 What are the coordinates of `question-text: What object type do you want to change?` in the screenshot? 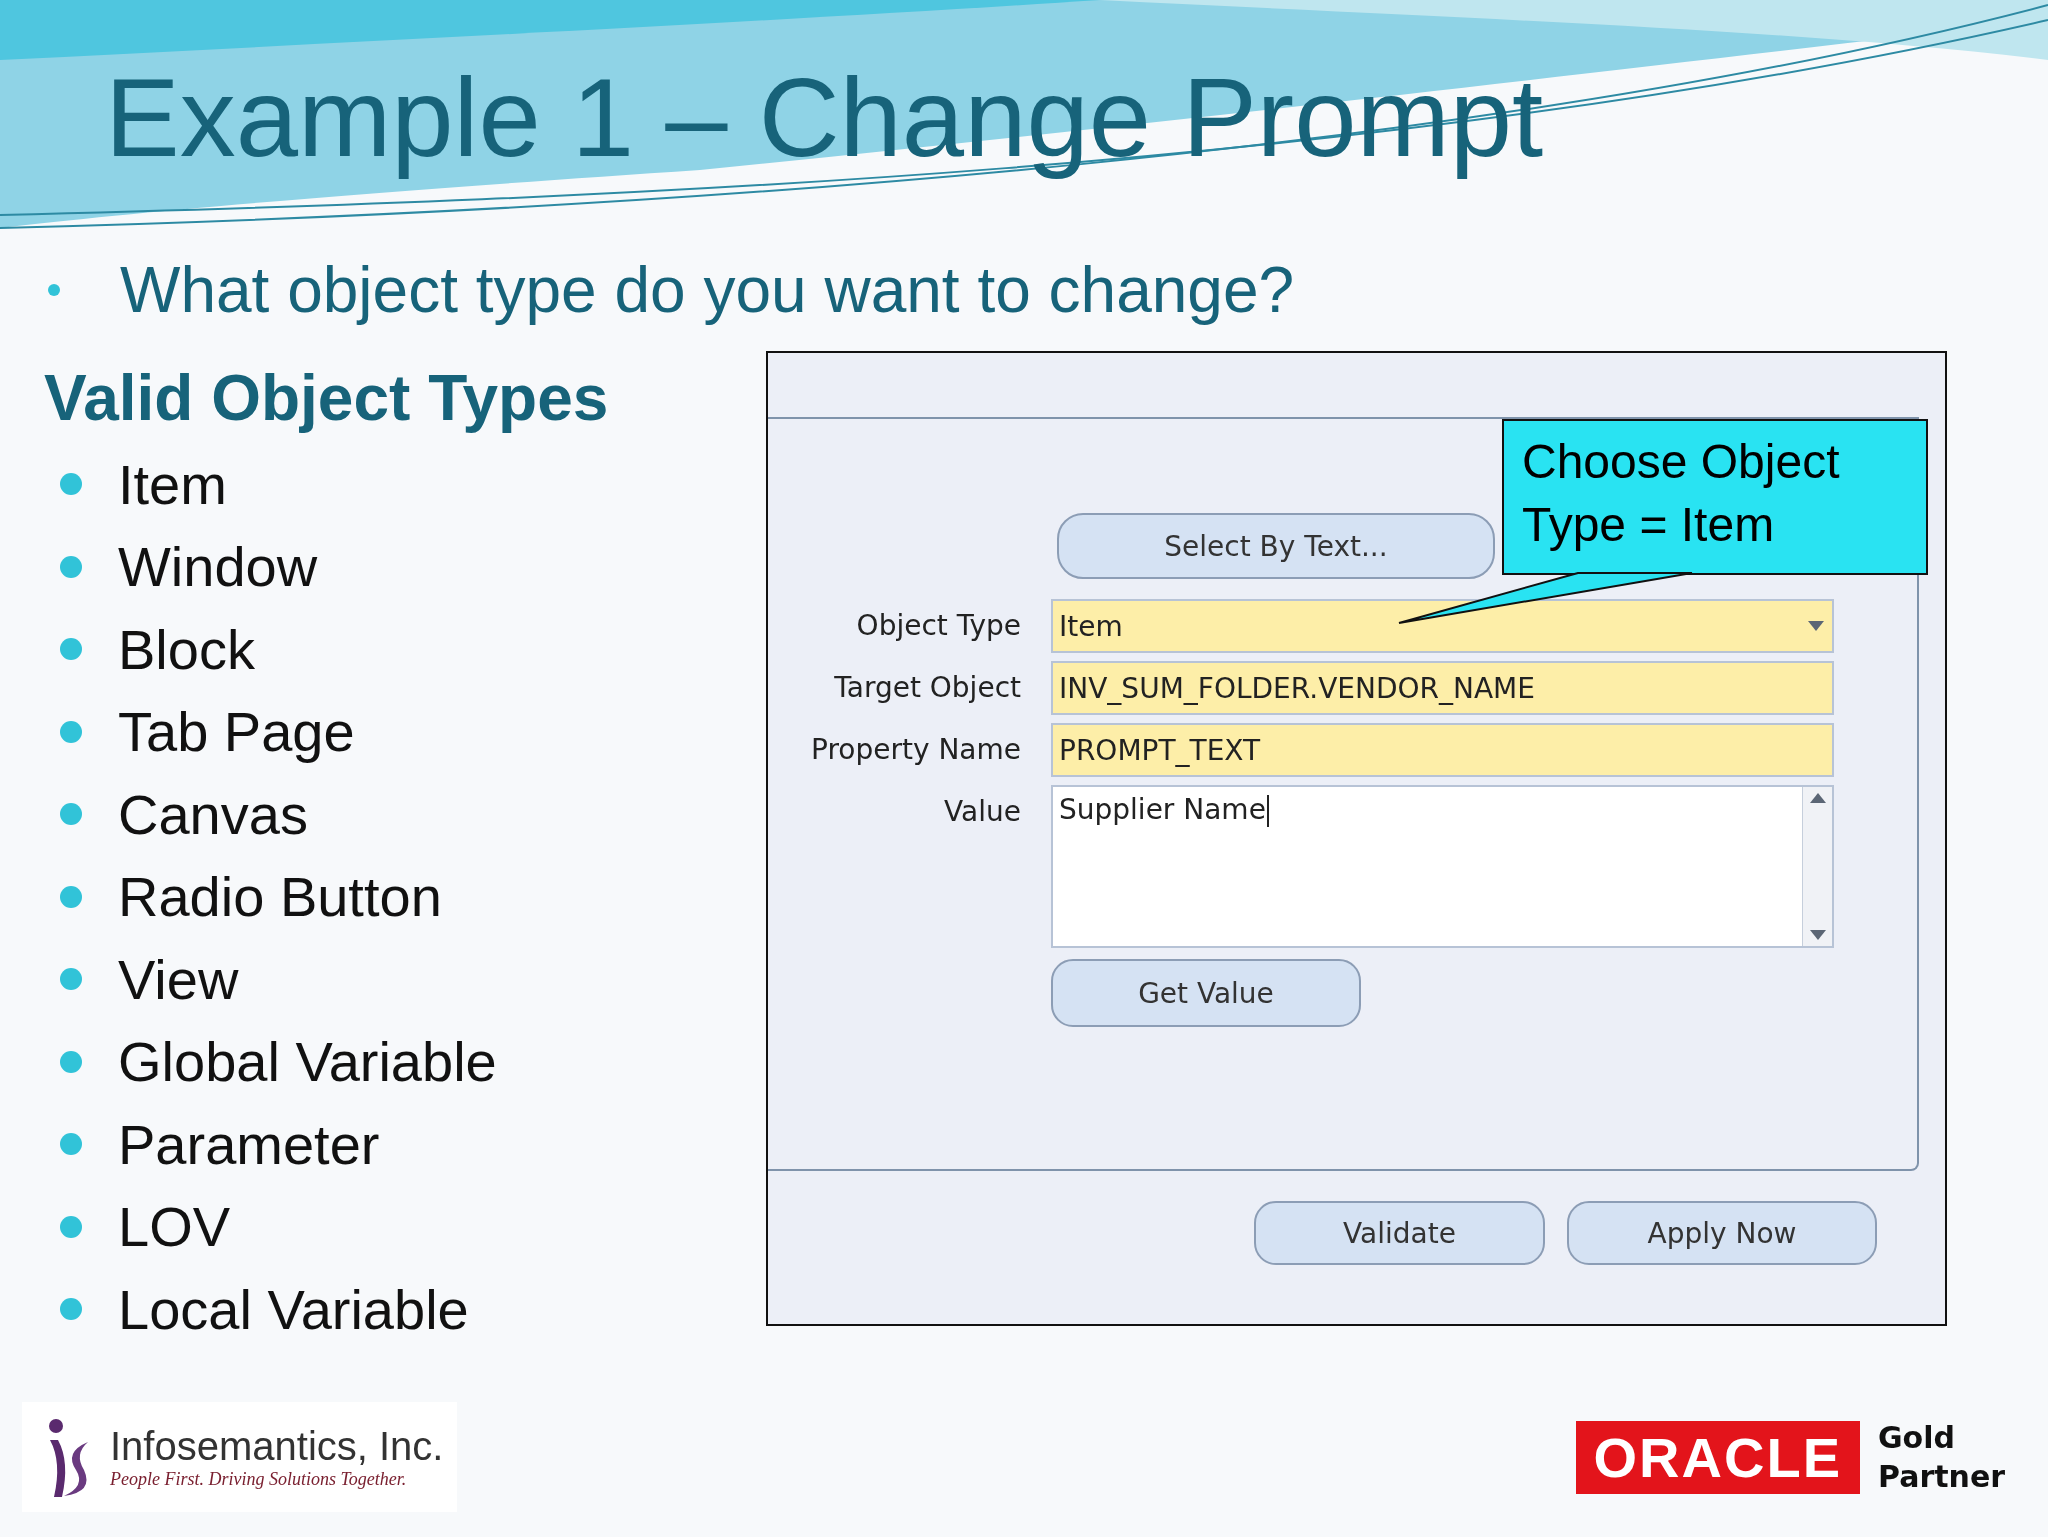 It's located at (707, 290).